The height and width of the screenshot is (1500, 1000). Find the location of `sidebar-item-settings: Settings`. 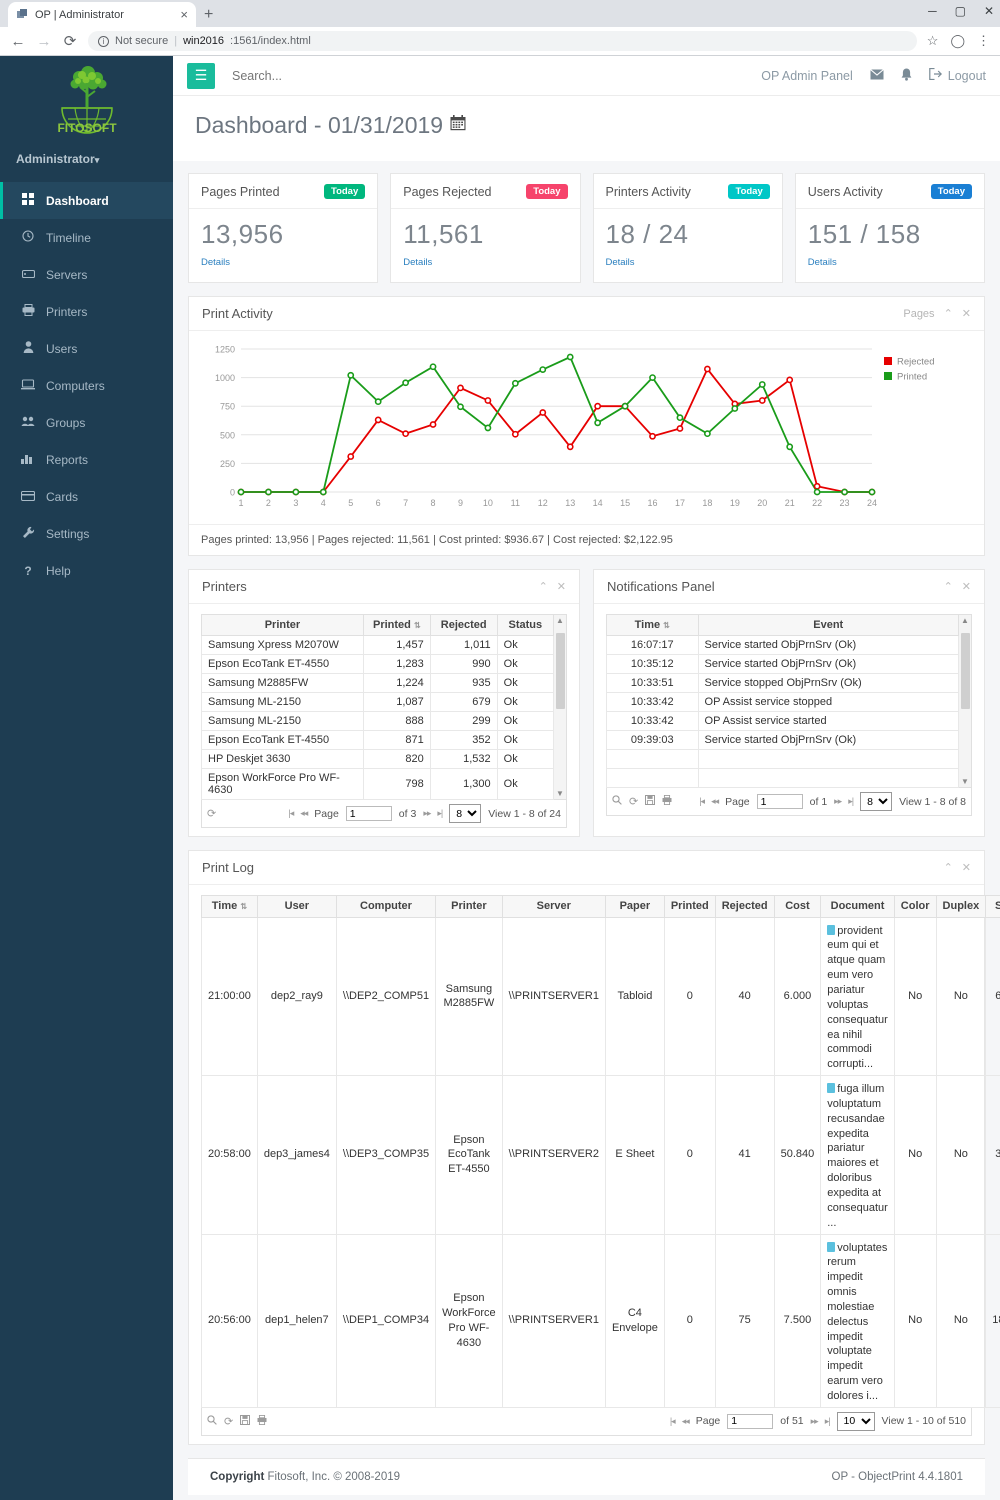

sidebar-item-settings: Settings is located at coordinates (86, 533).